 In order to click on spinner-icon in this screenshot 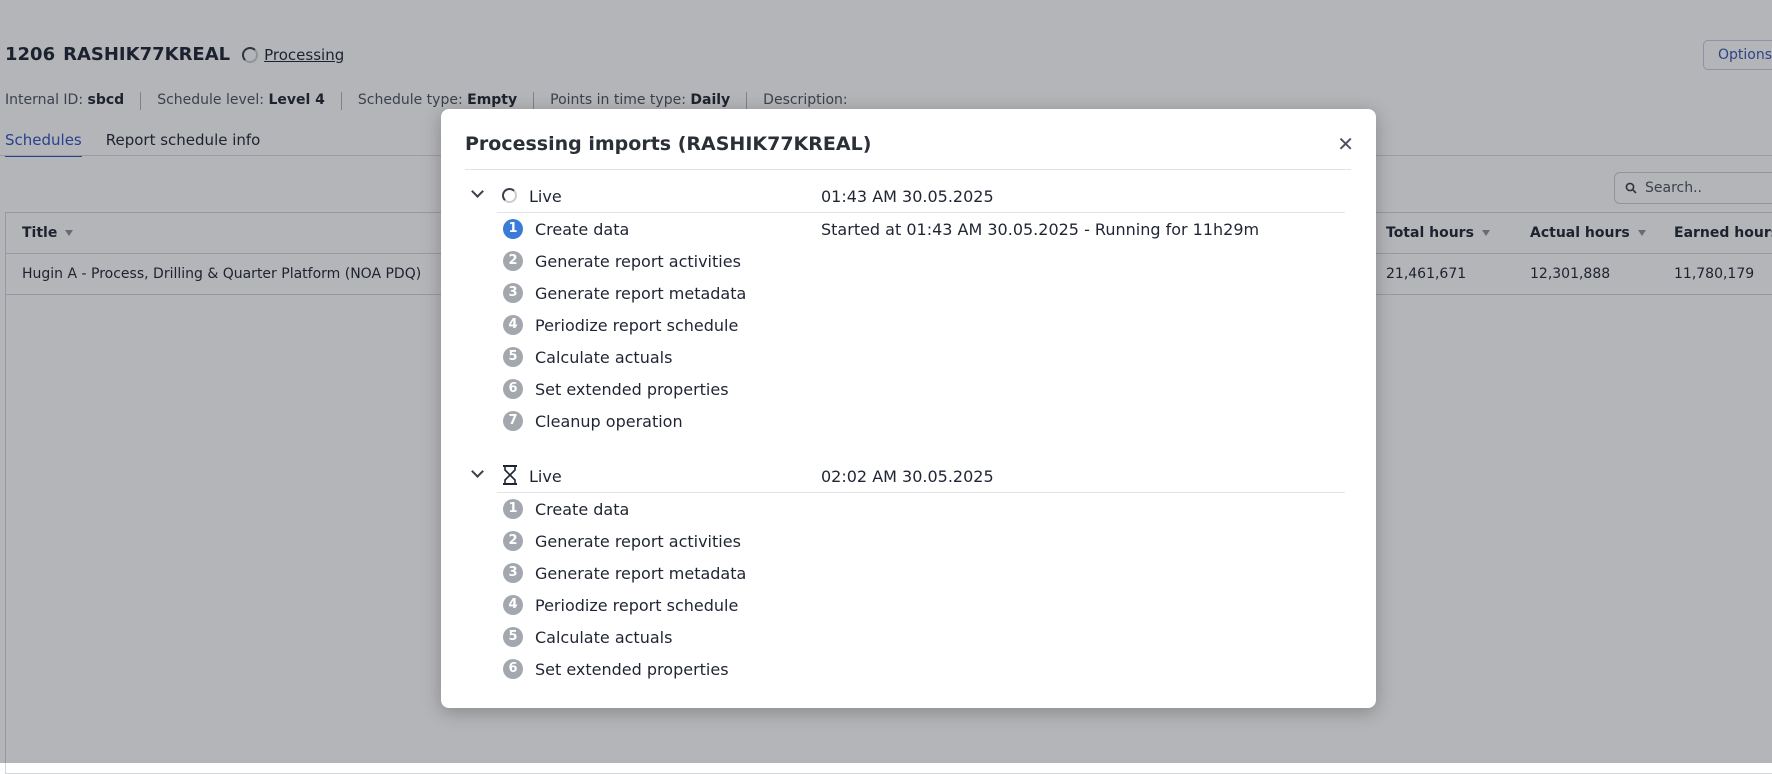, I will do `click(509, 197)`.